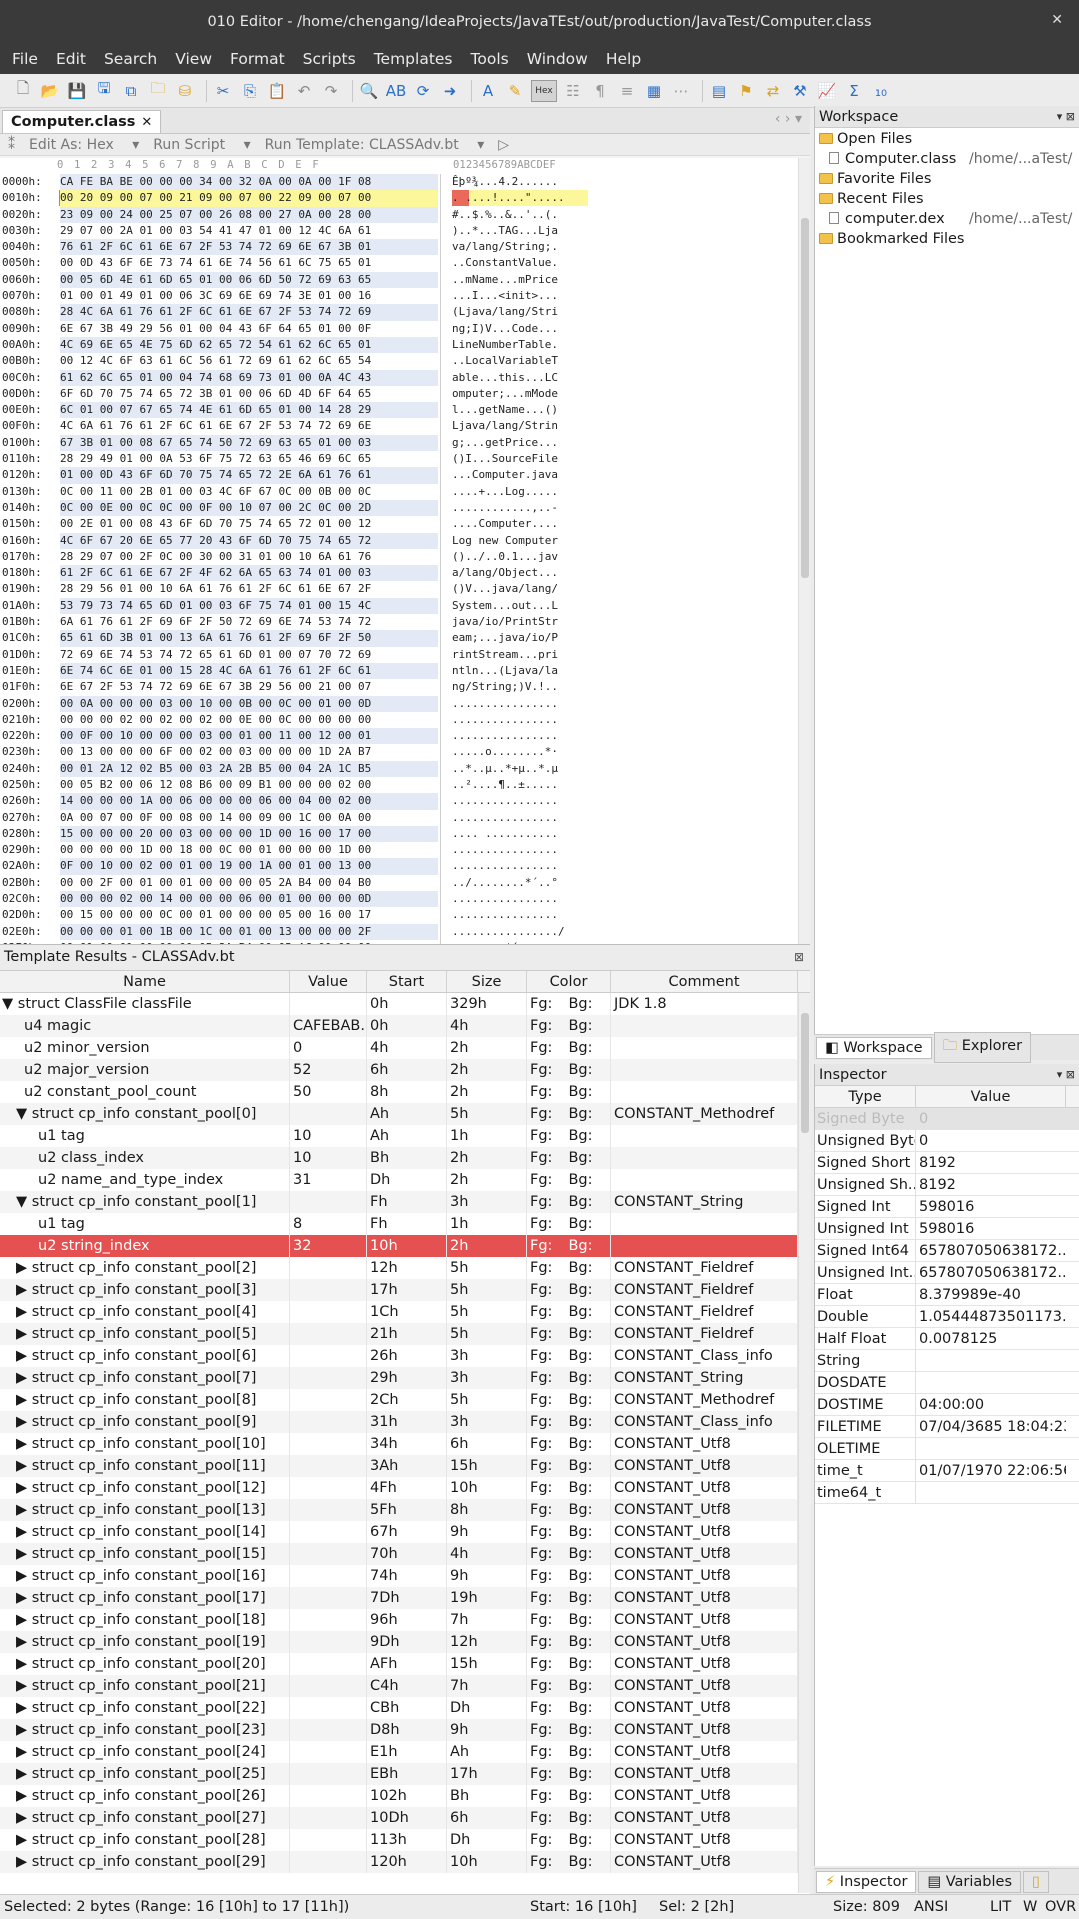 Image resolution: width=1079 pixels, height=1919 pixels. I want to click on undo-icon: ↶, so click(304, 91).